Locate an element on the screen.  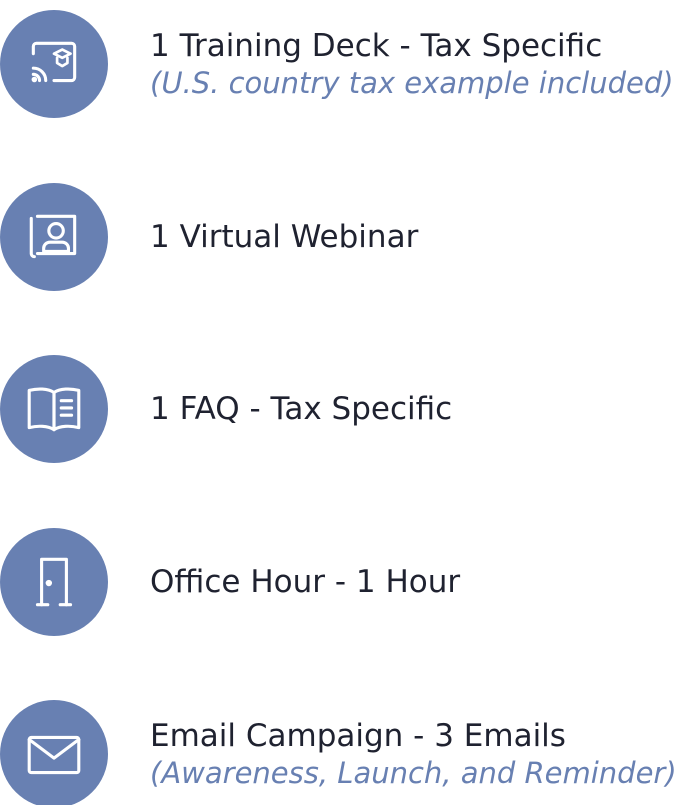
item-text: Office Hour - 1 Hour is located at coordinates (305, 582).